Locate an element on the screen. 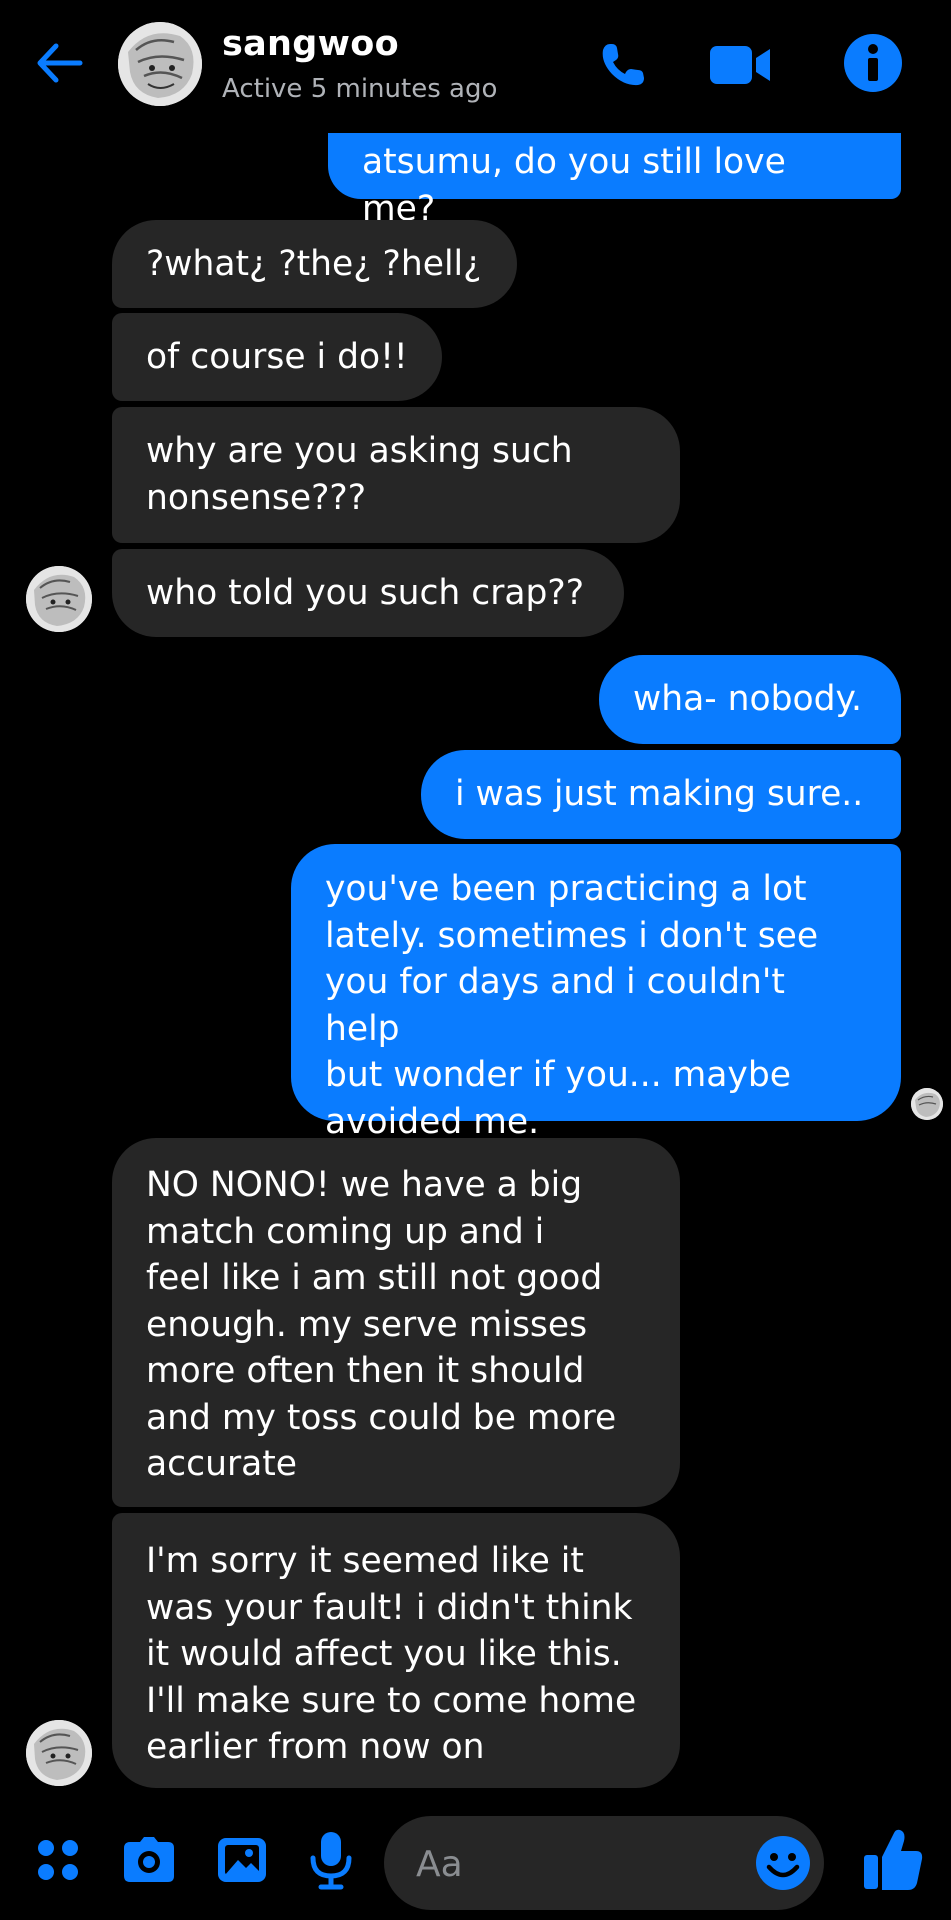 This screenshot has height=1920, width=951. message-input-field is located at coordinates (604, 1864).